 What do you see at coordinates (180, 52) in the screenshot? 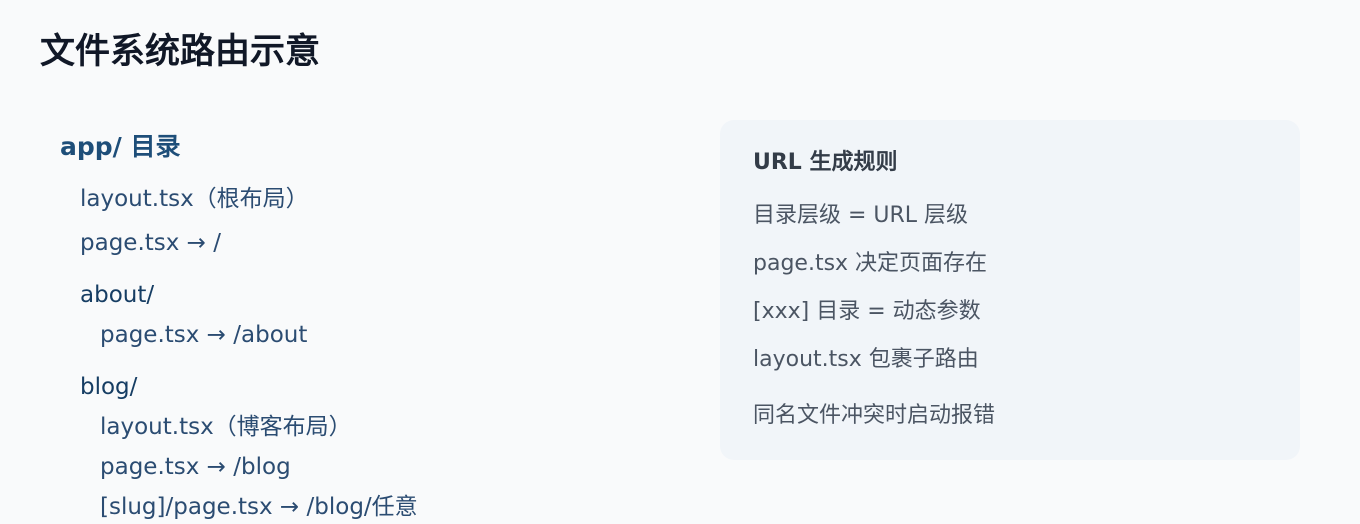
I see `page-title: 文件系统路由示意` at bounding box center [180, 52].